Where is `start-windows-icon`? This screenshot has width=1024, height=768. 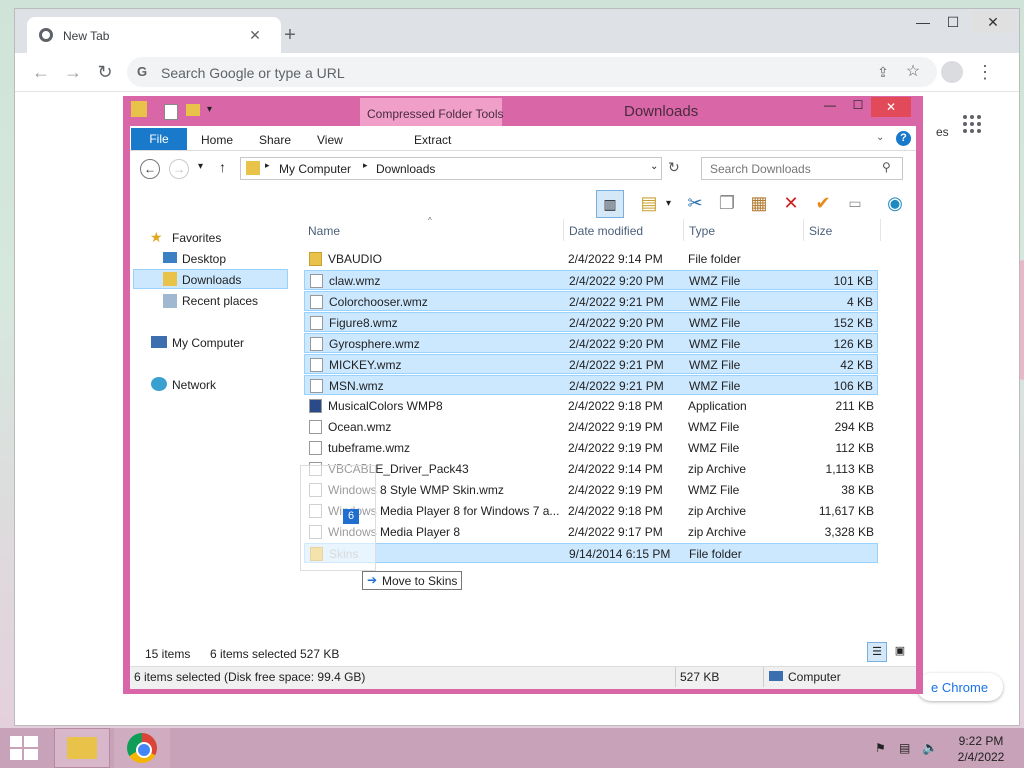
start-windows-icon is located at coordinates (24, 748).